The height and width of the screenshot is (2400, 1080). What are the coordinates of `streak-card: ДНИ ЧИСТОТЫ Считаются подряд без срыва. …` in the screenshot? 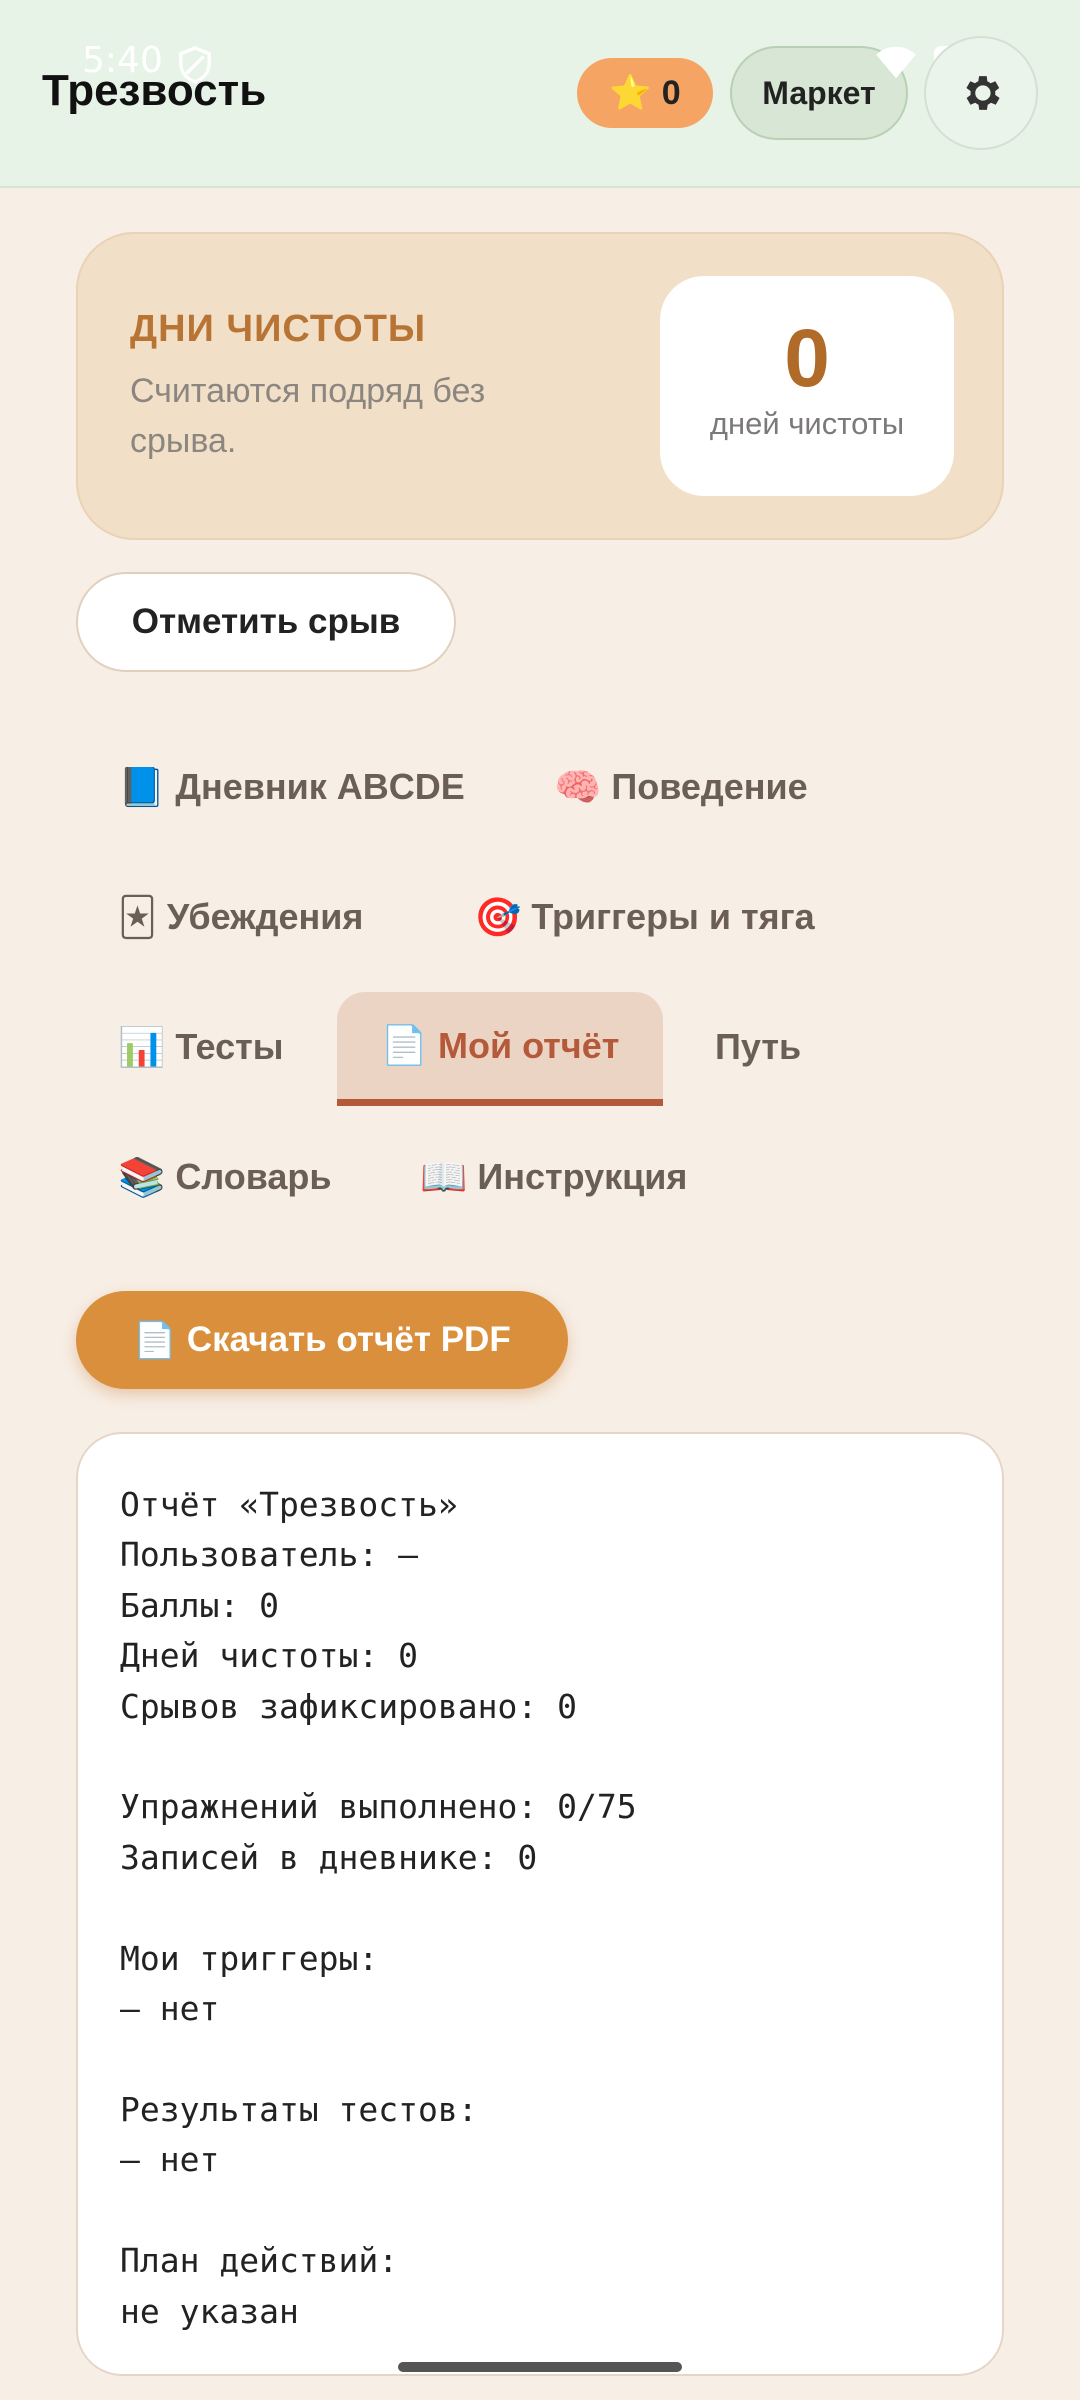 It's located at (540, 386).